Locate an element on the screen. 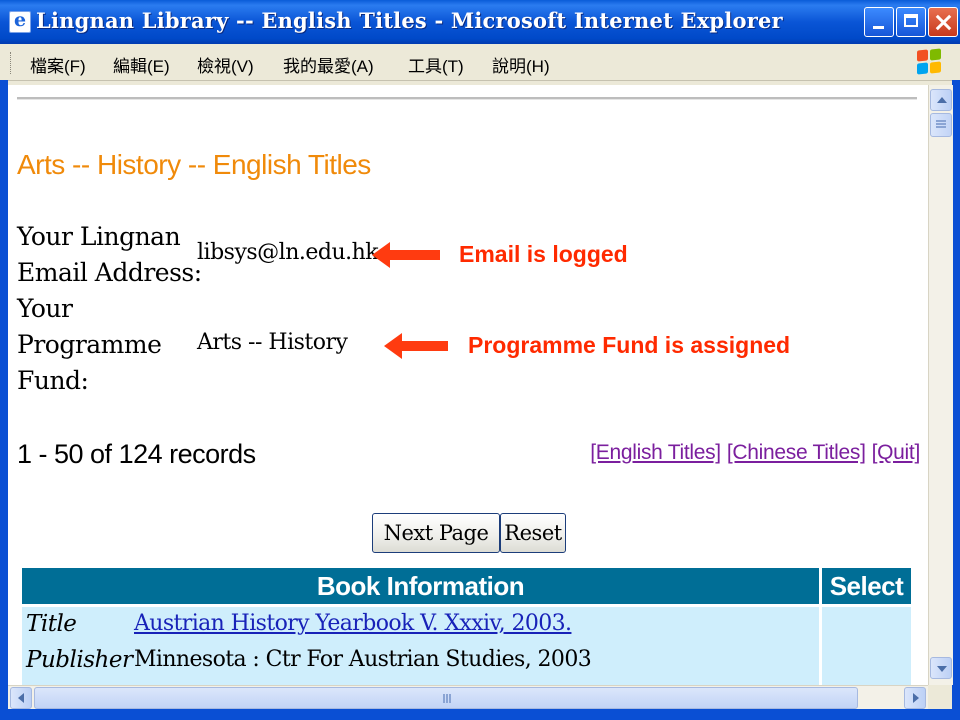 The height and width of the screenshot is (720, 960). fund-label-line1: Your is located at coordinates (45, 308).